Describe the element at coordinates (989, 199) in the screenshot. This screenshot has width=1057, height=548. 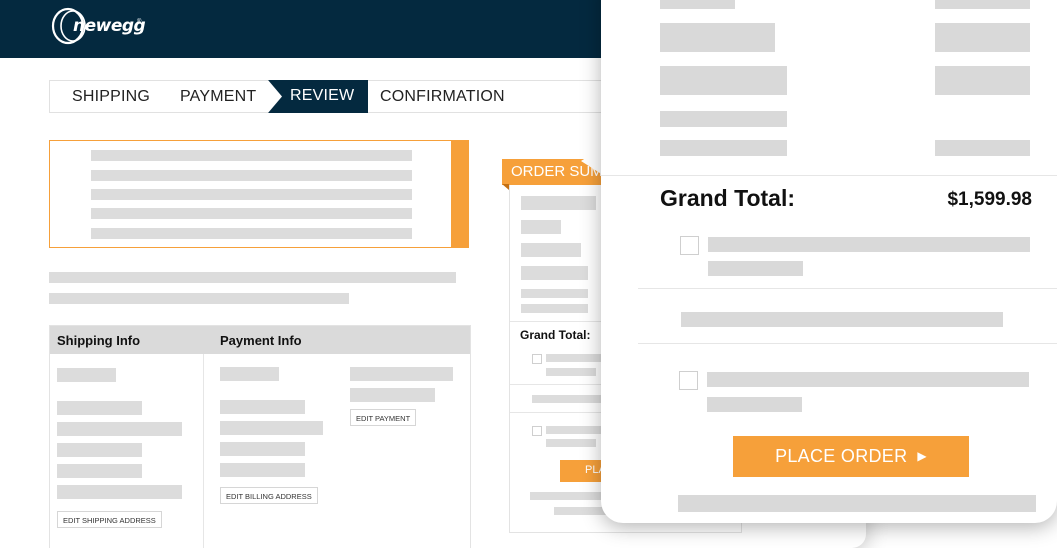
I see `grand-total-value: $1,599.98` at that location.